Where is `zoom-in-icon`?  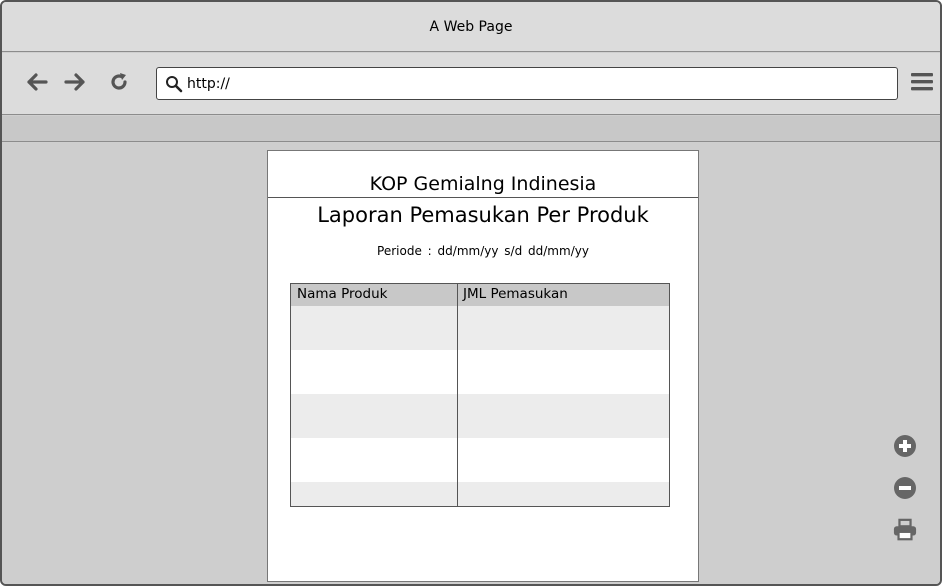 zoom-in-icon is located at coordinates (905, 446).